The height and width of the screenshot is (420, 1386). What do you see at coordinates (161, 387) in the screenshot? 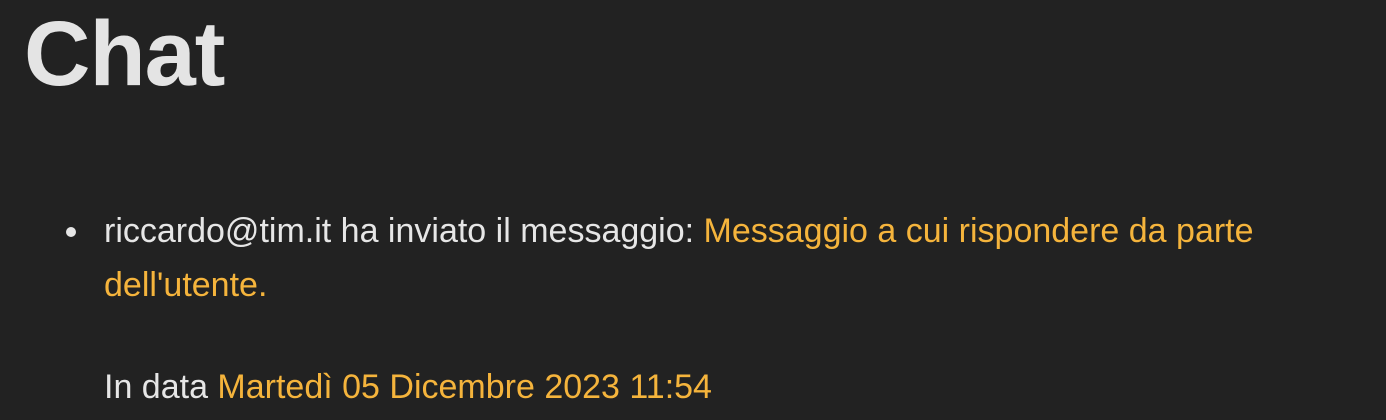
I see `date-prefix: In data` at bounding box center [161, 387].